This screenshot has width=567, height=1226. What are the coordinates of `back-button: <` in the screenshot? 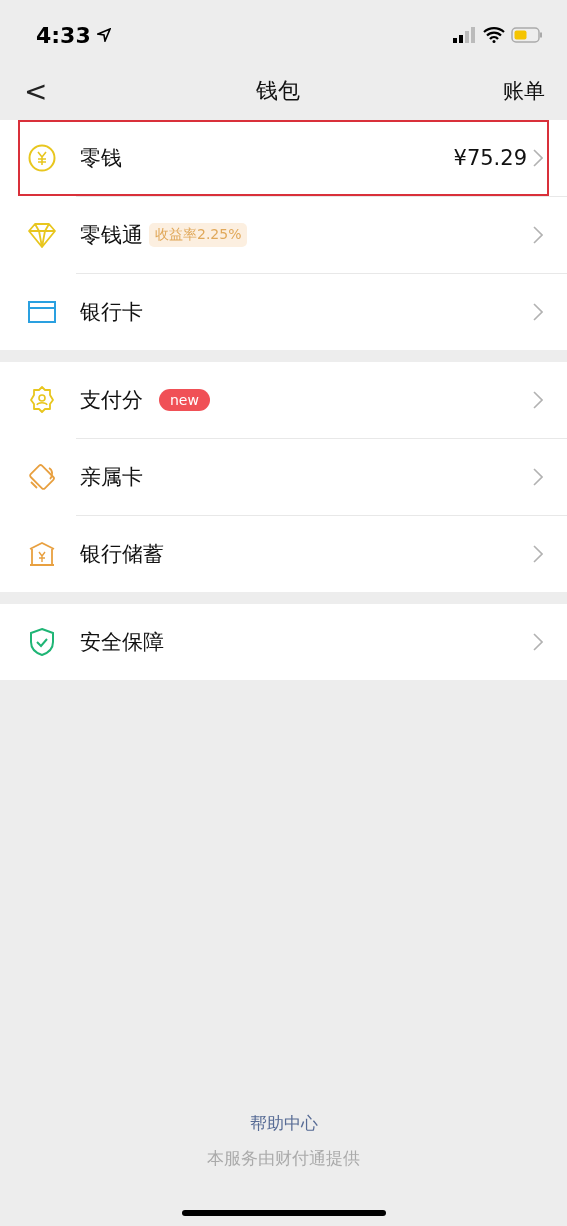 It's located at (36, 91).